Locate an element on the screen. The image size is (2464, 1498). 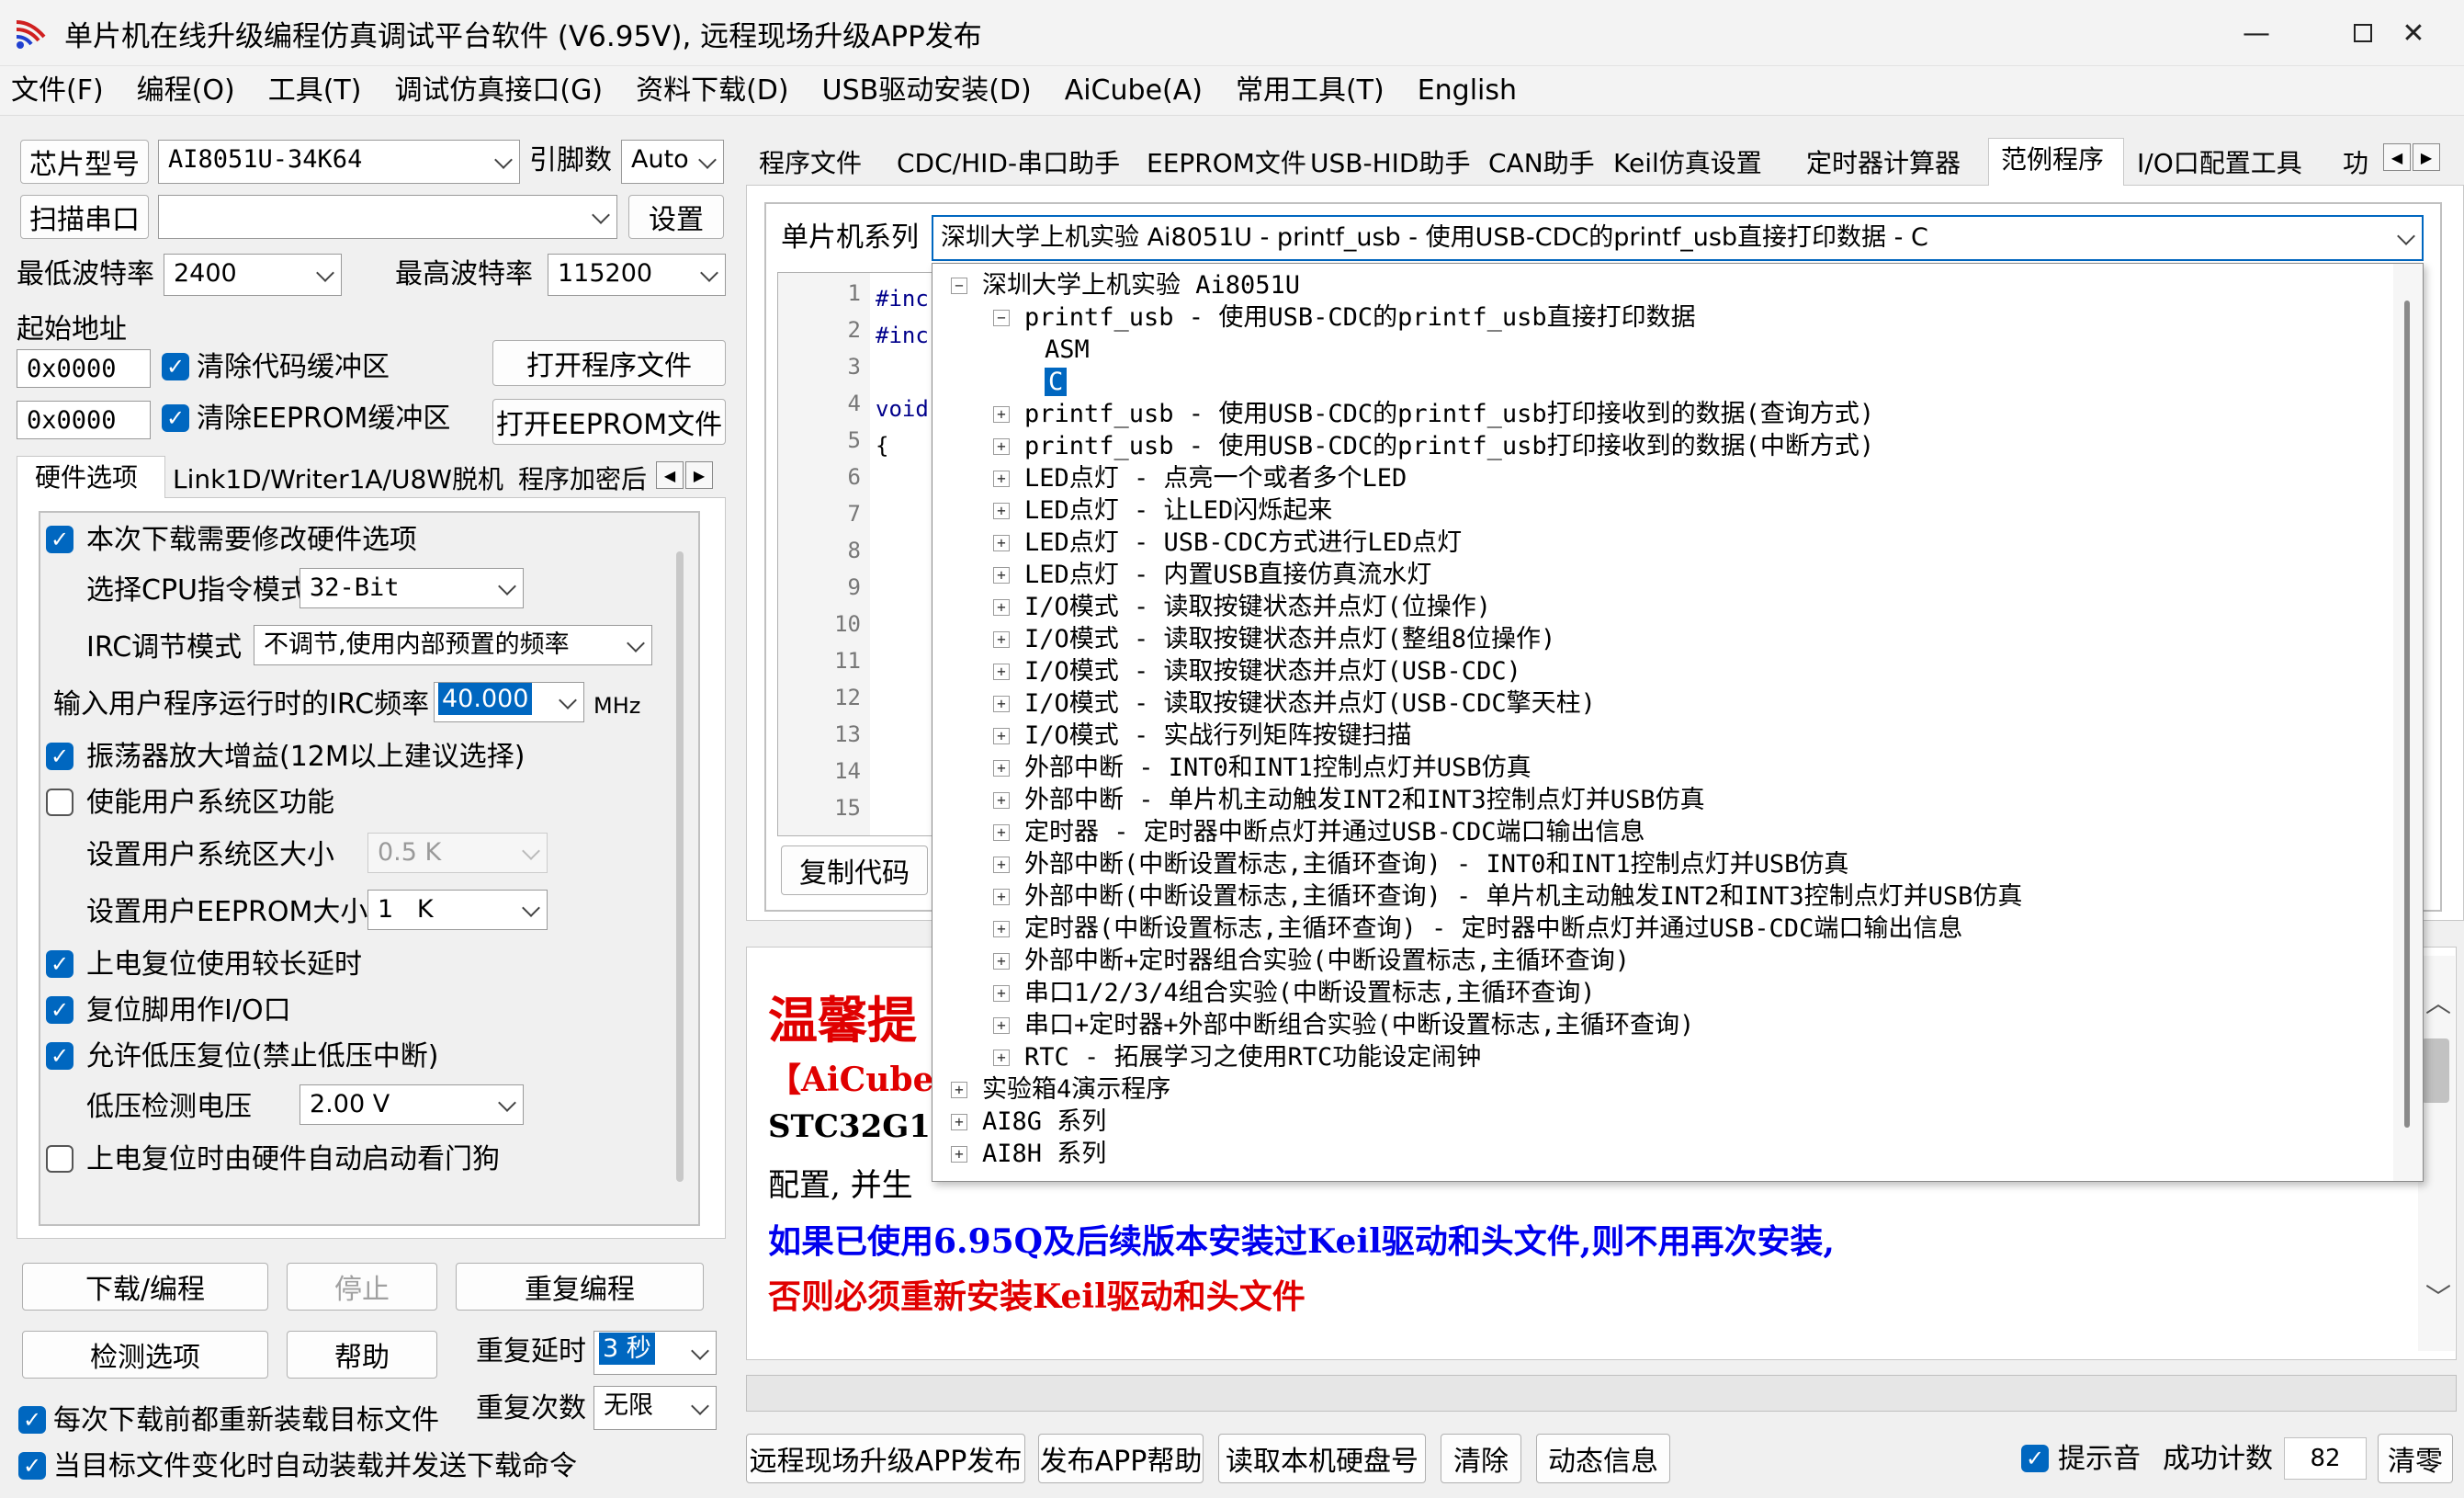
port-select is located at coordinates (387, 217).